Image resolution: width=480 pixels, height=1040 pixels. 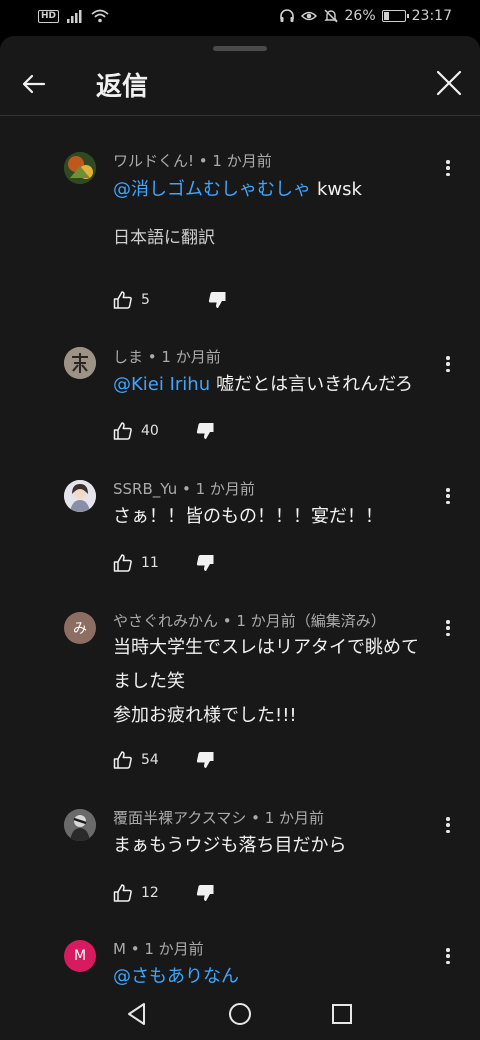 I want to click on comment-content: まぁもうウジも落ち目だから, so click(x=230, y=845).